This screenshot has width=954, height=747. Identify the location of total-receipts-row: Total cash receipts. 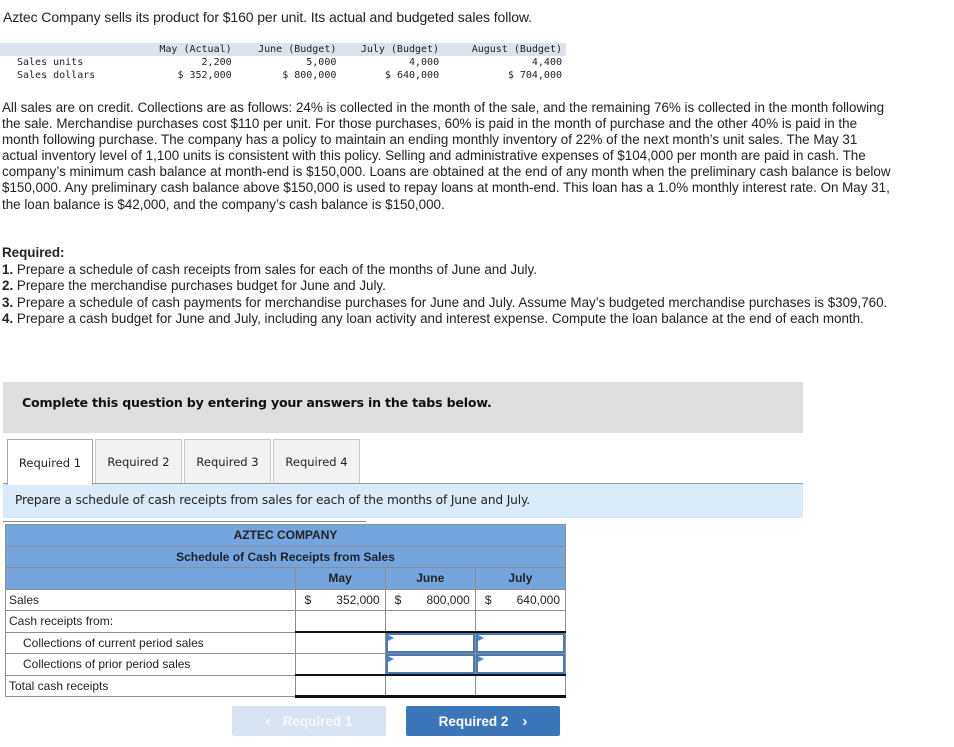
(286, 686).